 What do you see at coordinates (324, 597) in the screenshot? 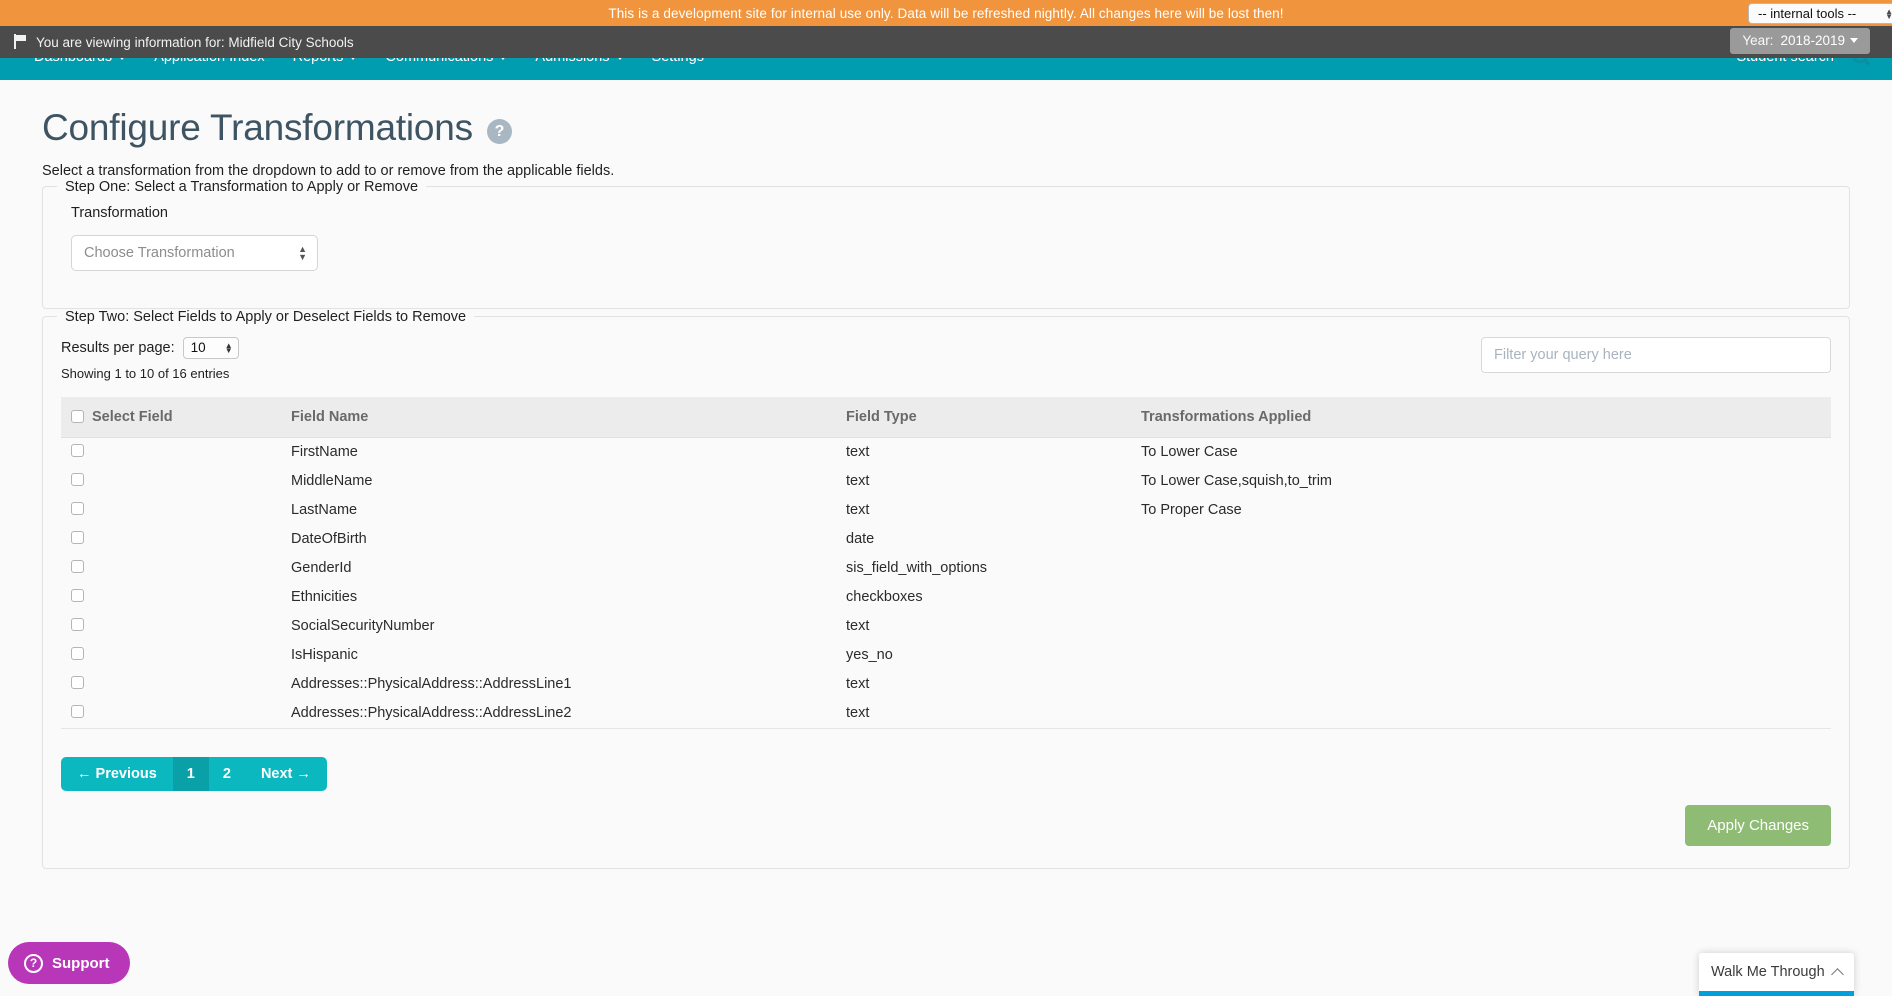
I see `field-name-cell: Ethnicities` at bounding box center [324, 597].